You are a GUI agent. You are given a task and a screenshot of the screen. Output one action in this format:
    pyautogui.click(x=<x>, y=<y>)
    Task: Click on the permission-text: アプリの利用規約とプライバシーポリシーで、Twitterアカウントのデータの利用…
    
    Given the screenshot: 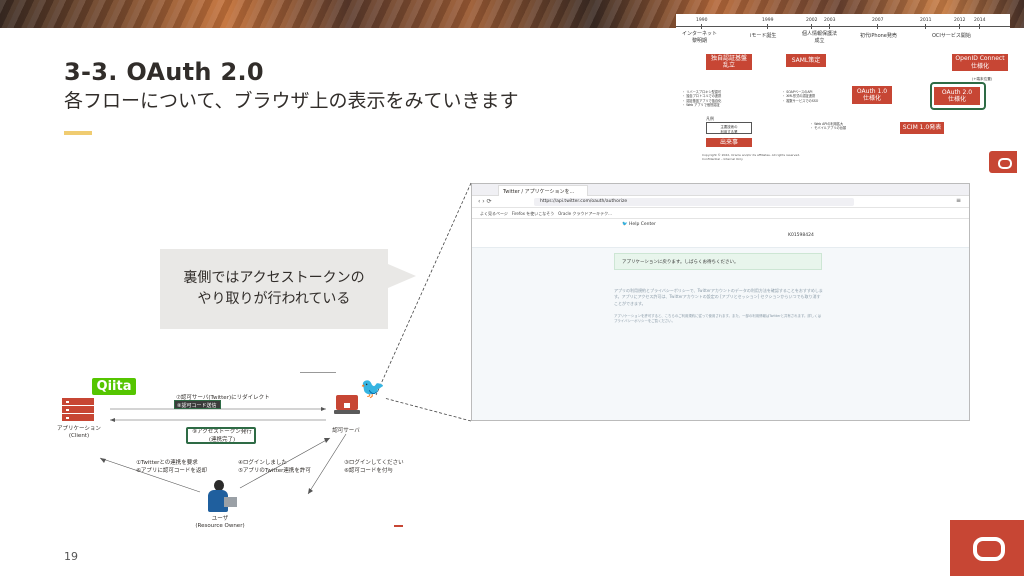 What is the action you would take?
    pyautogui.click(x=718, y=297)
    